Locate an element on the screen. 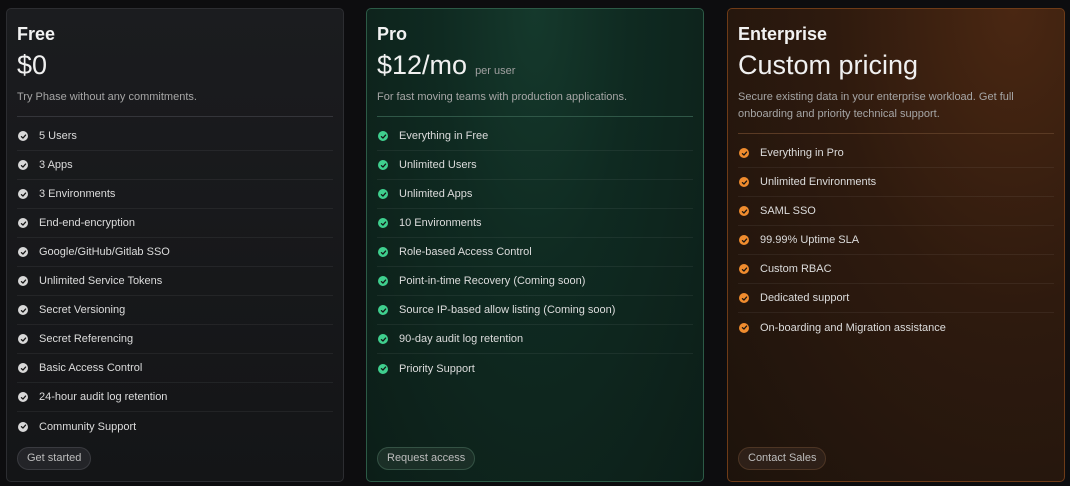 This screenshot has height=486, width=1070. feature-item: Unlimited Service Tokens is located at coordinates (175, 281).